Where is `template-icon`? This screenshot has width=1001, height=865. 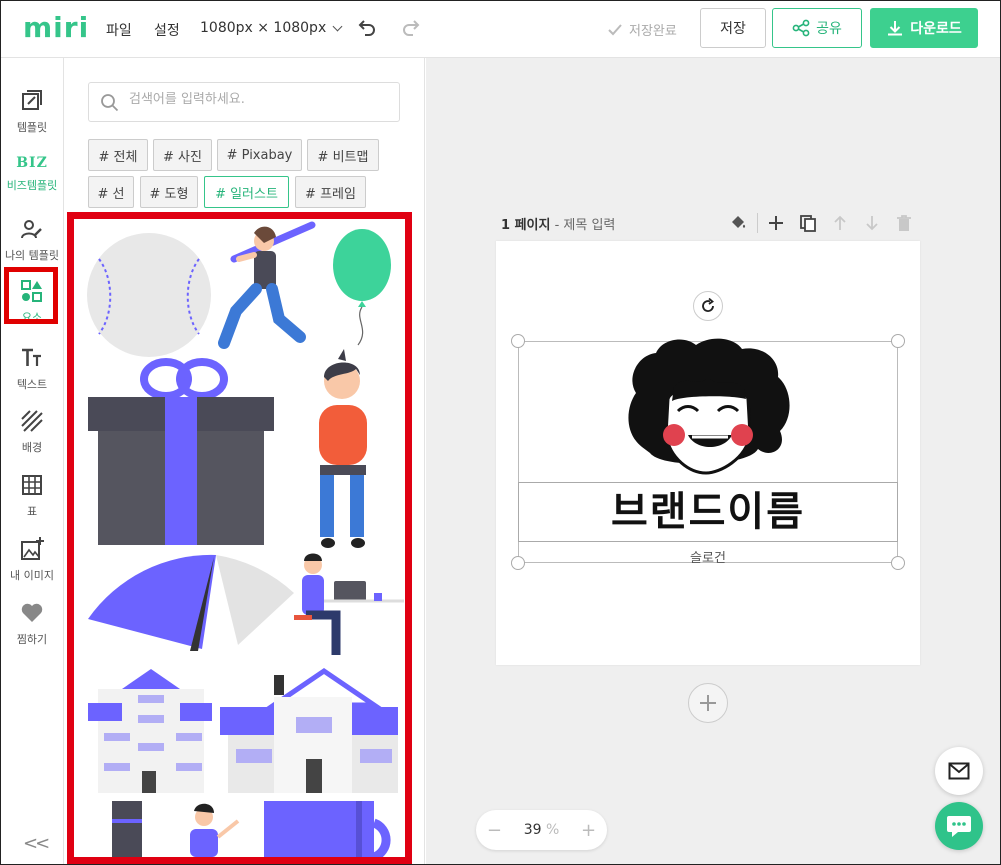 template-icon is located at coordinates (32, 100).